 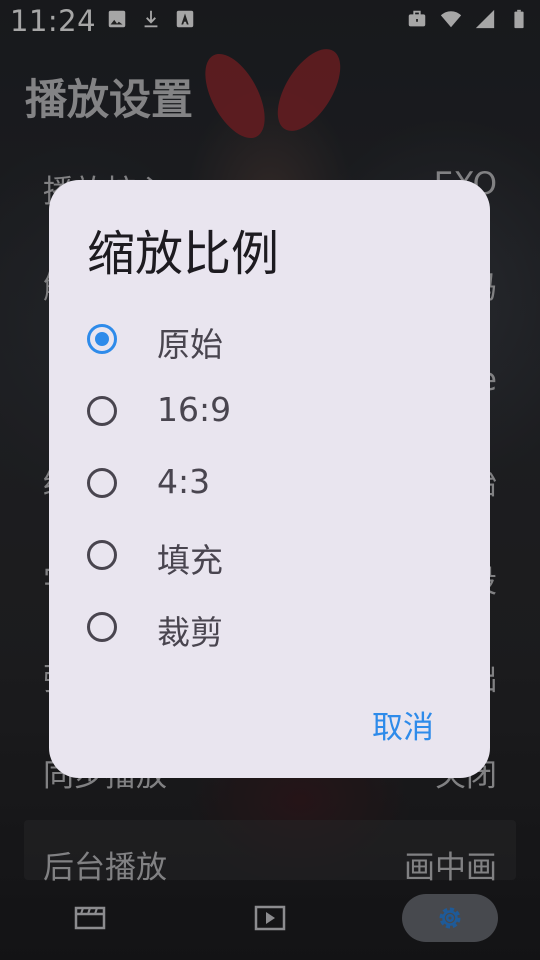 What do you see at coordinates (269, 628) in the screenshot?
I see `option-crop: 裁剪` at bounding box center [269, 628].